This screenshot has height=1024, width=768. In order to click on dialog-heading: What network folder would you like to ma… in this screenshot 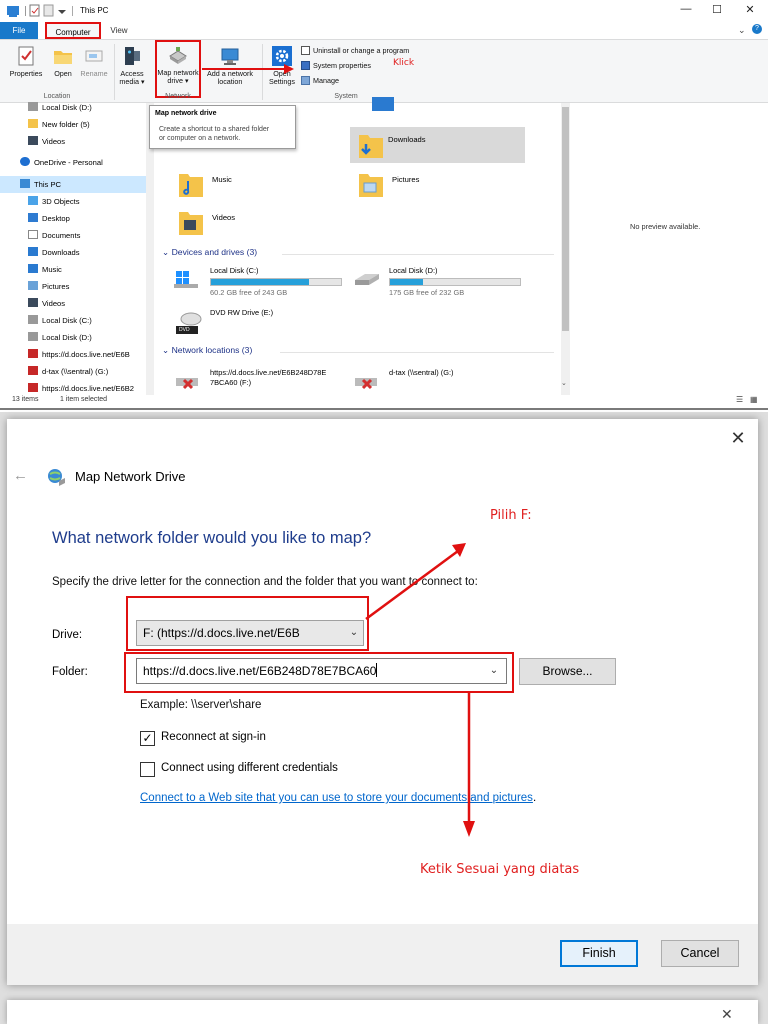, I will do `click(212, 538)`.